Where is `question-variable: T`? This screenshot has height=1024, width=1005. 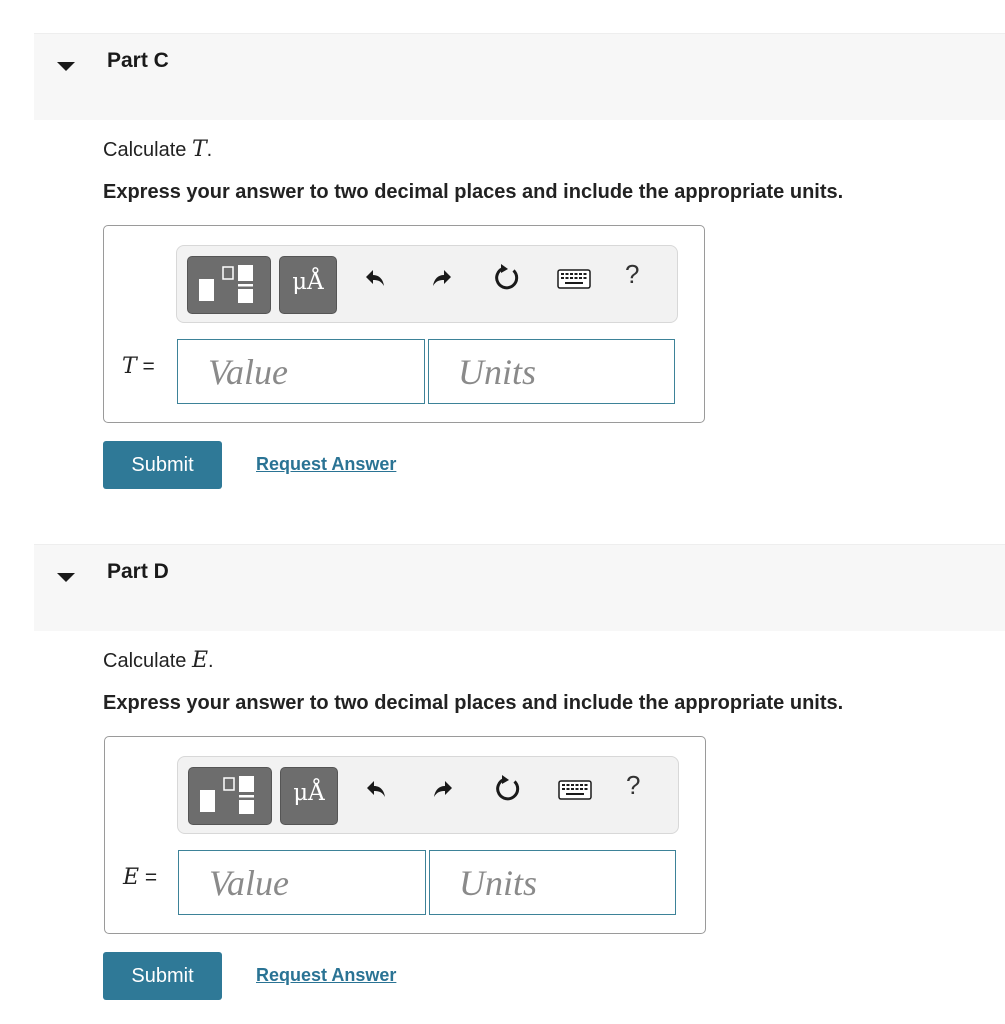 question-variable: T is located at coordinates (199, 149).